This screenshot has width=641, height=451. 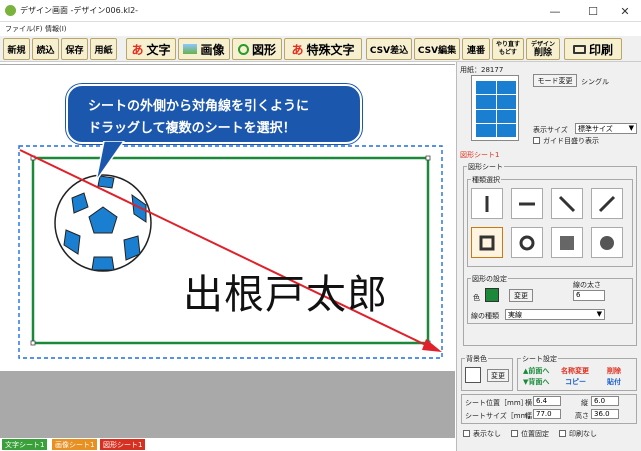 What do you see at coordinates (528, 416) in the screenshot?
I see `width-label: 幅` at bounding box center [528, 416].